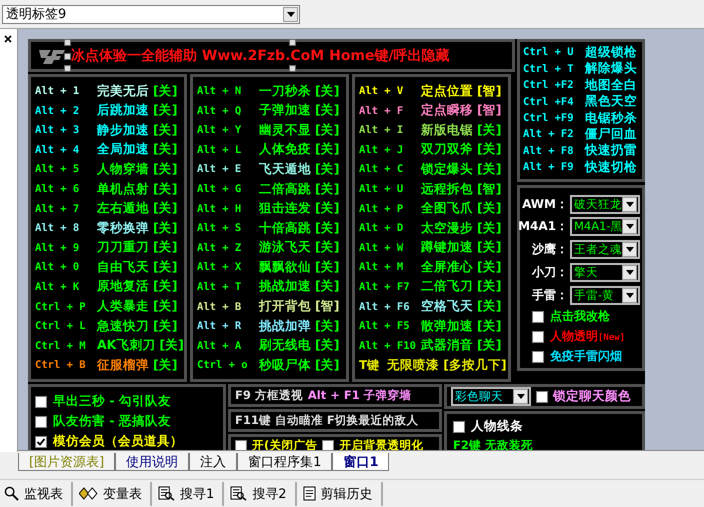  I want to click on option-label: 免疫手雷闪烟, so click(586, 357).